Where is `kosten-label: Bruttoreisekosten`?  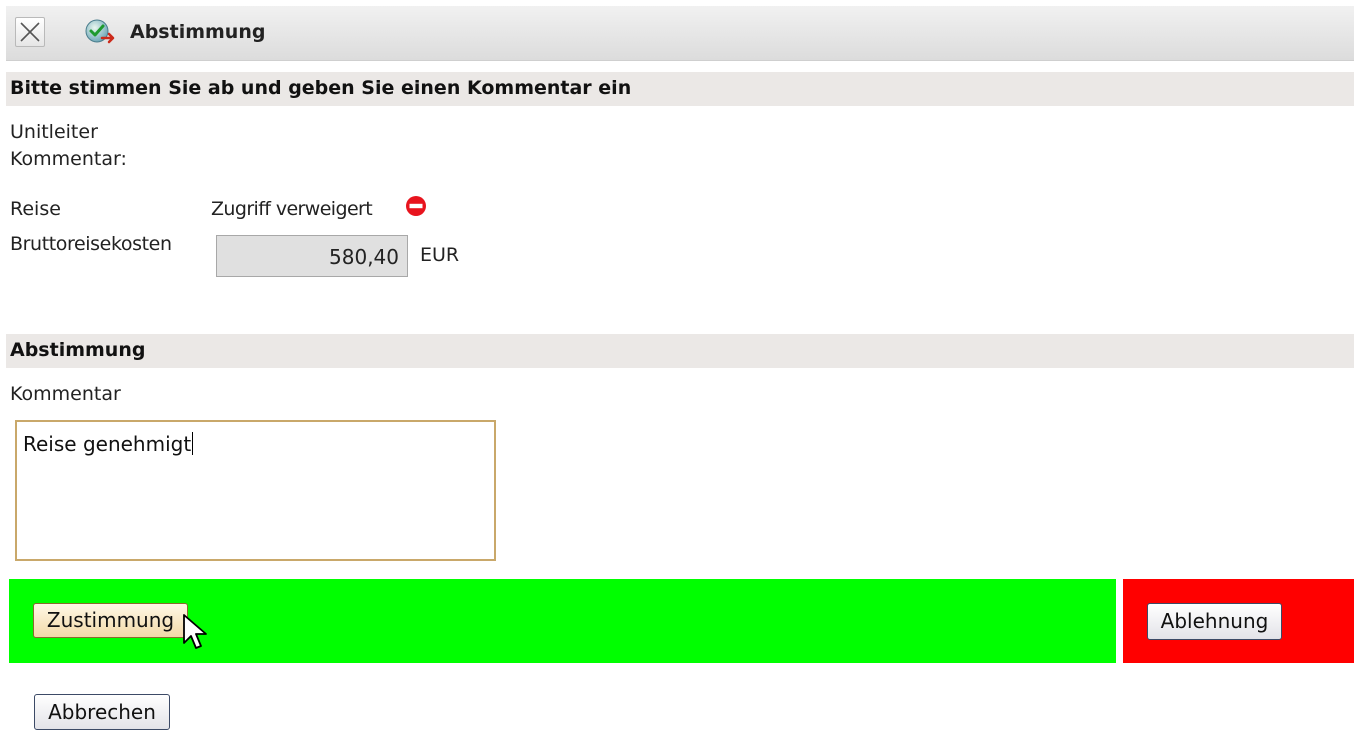 kosten-label: Bruttoreisekosten is located at coordinates (91, 244).